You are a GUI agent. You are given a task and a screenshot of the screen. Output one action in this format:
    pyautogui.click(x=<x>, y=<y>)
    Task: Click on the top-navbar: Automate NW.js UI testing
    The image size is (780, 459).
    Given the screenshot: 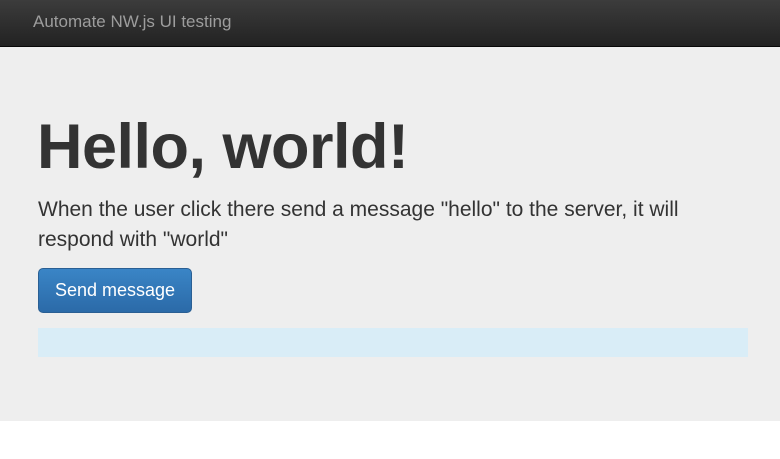 What is the action you would take?
    pyautogui.click(x=390, y=23)
    